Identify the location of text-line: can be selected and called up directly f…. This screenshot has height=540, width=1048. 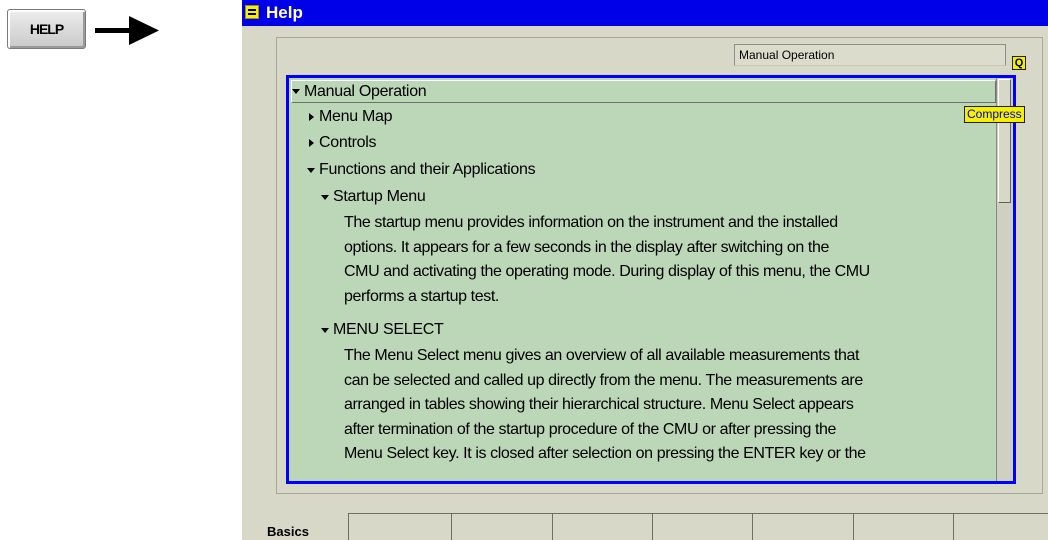
(603, 380).